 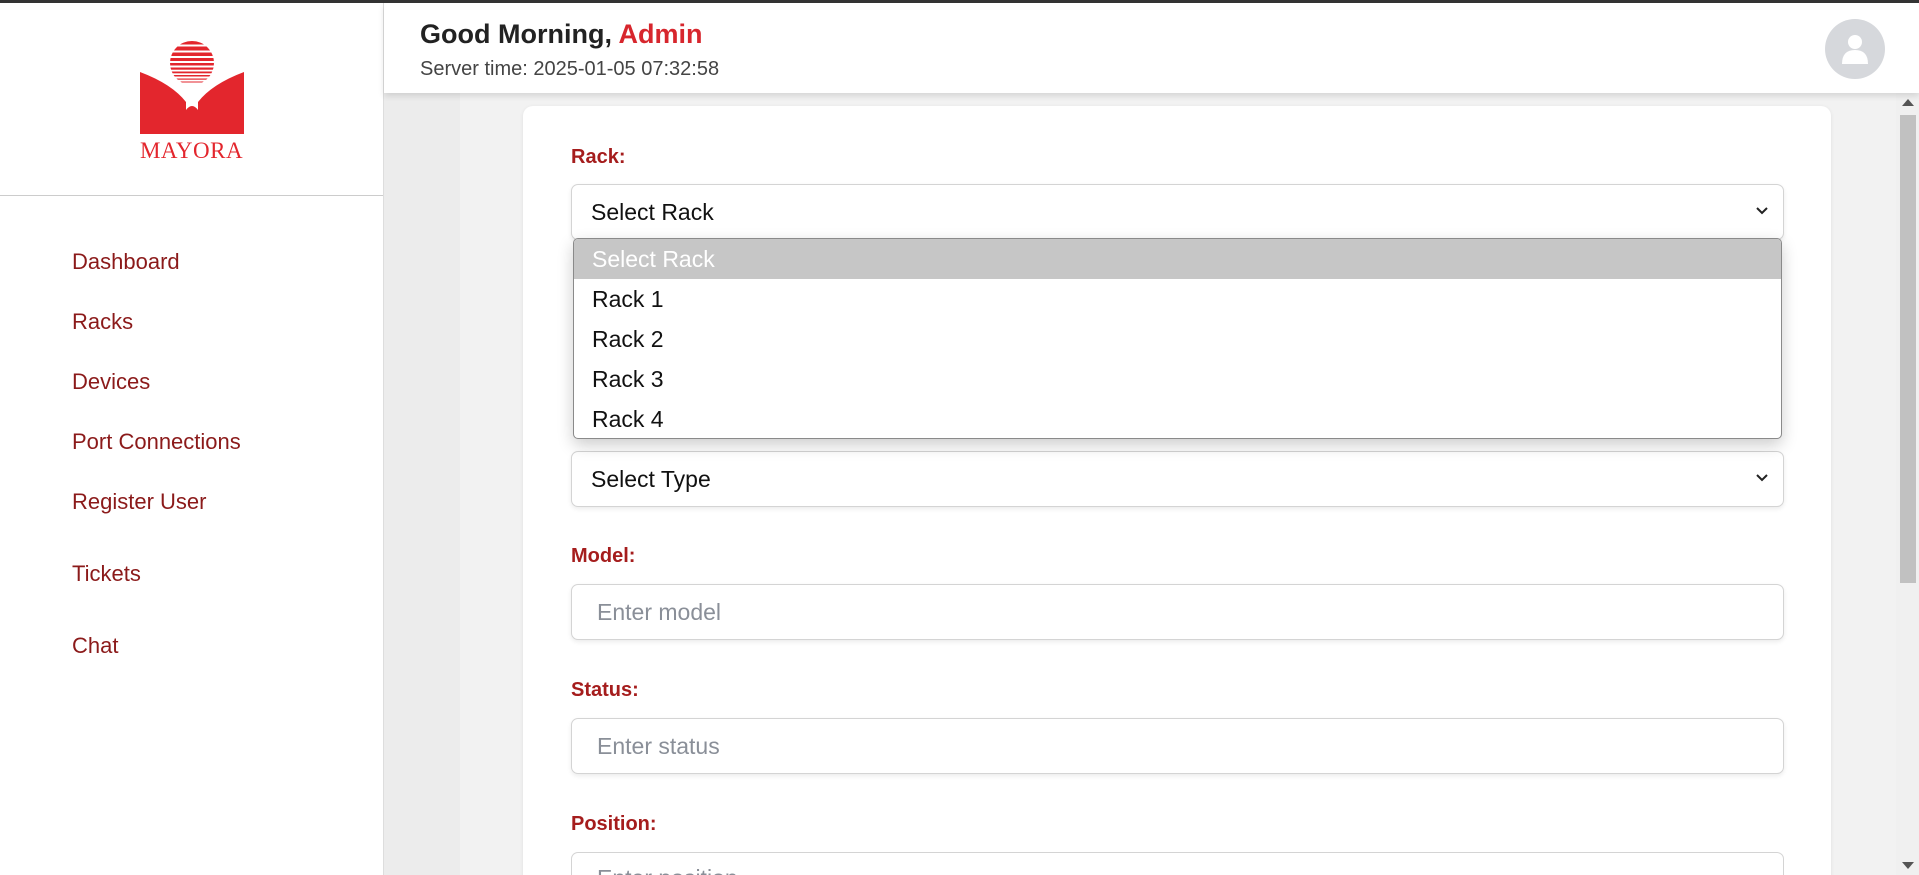 I want to click on status-input: Enter status, so click(x=1177, y=746).